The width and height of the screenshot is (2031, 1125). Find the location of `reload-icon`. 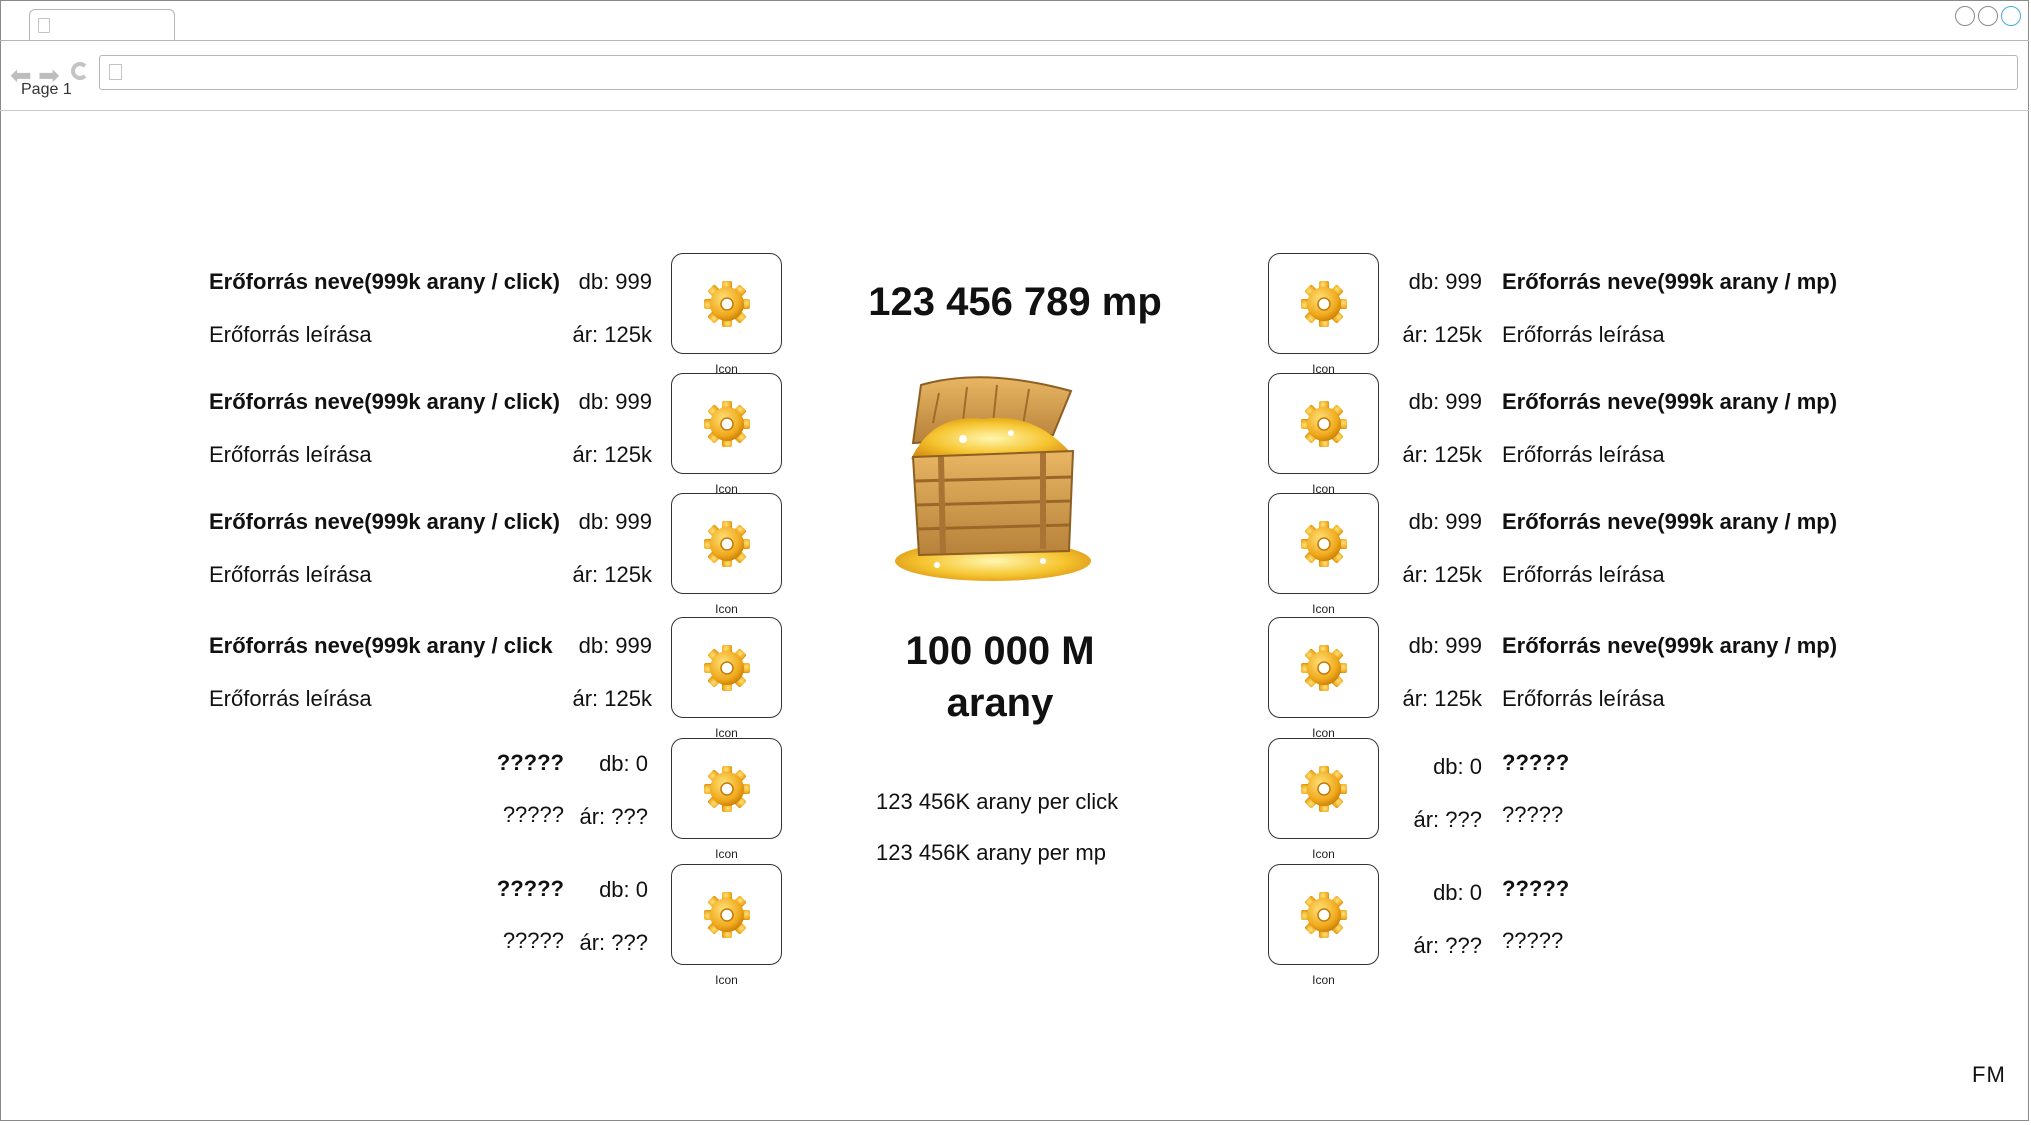

reload-icon is located at coordinates (80, 71).